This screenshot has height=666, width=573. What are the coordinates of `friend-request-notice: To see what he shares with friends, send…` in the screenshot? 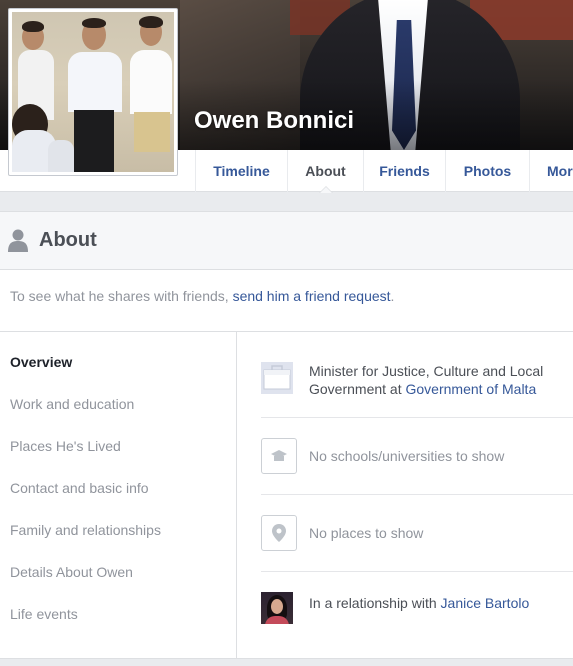 It's located at (202, 296).